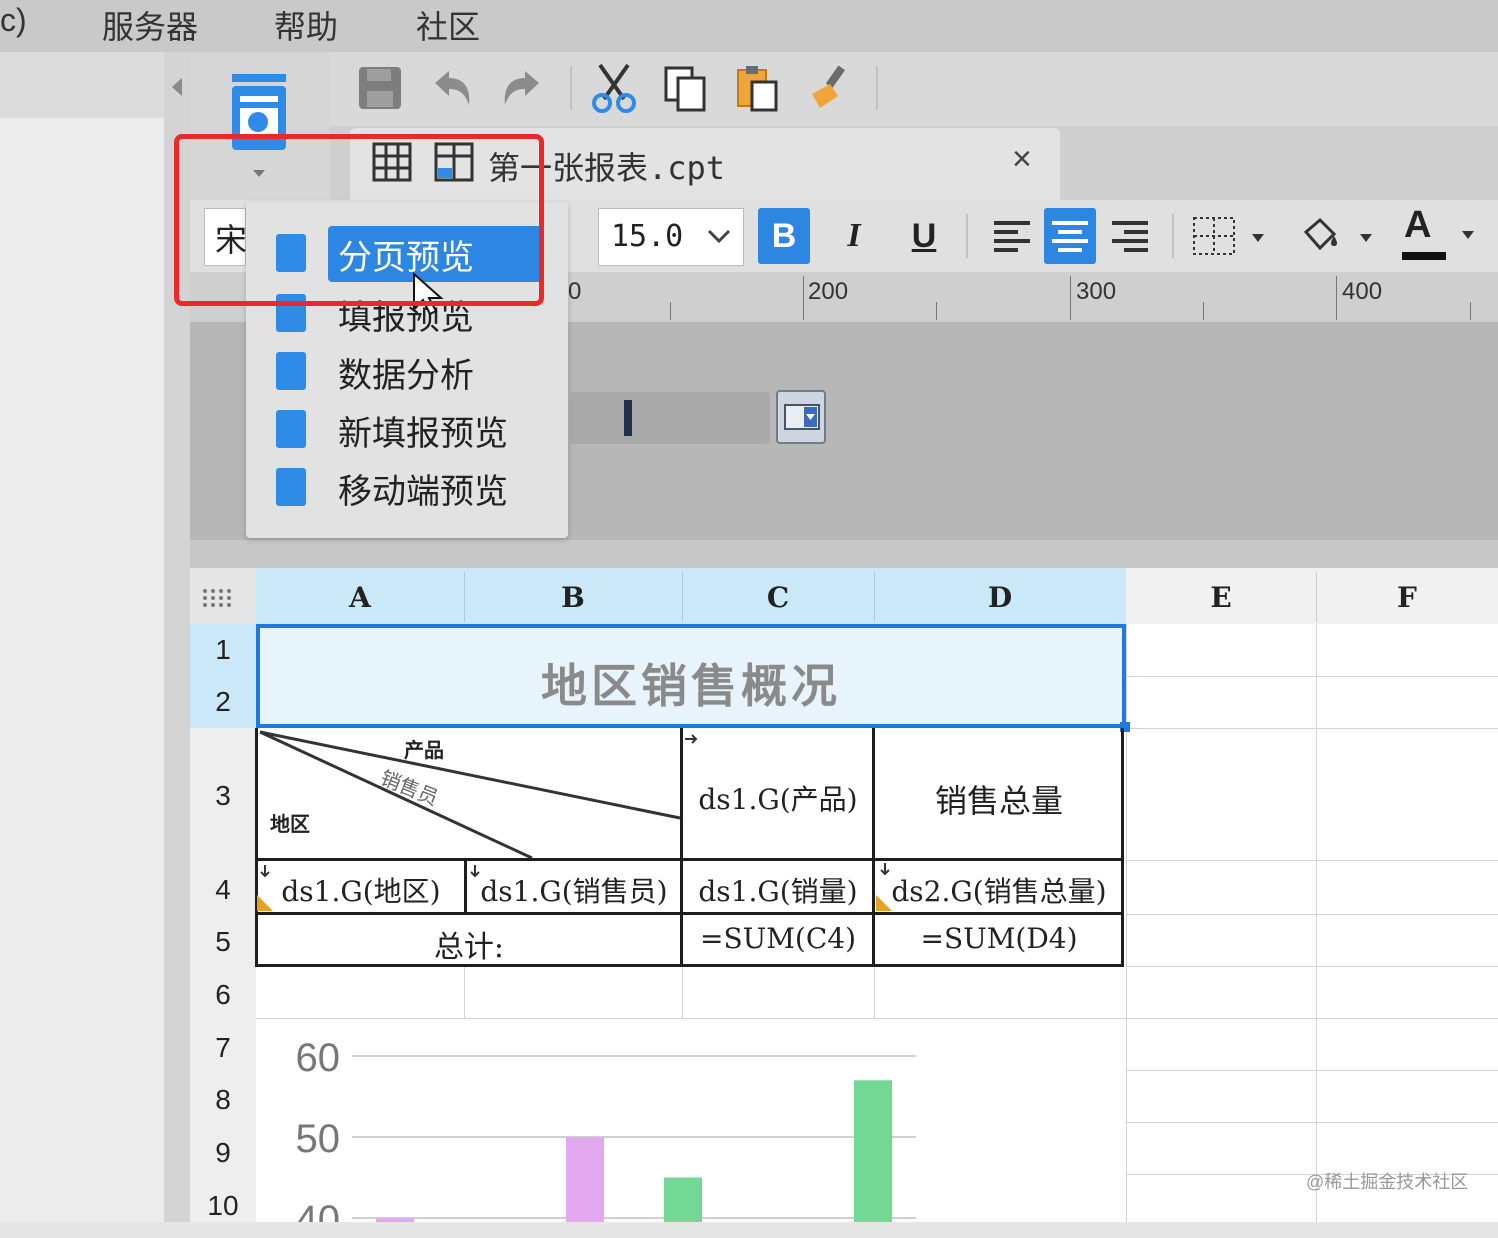  Describe the element at coordinates (778, 890) in the screenshot. I see `cell-c4: ds1.G(销量)` at that location.